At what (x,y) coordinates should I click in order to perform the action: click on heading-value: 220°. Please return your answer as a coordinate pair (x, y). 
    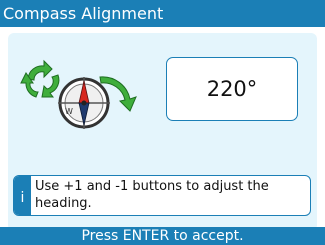
    Looking at the image, I should click on (232, 89).